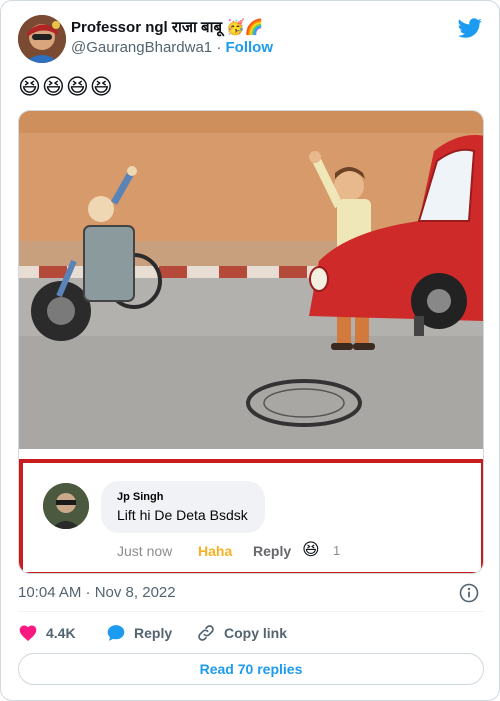 This screenshot has height=701, width=500. What do you see at coordinates (250, 47) in the screenshot?
I see `follow-button: Follow` at bounding box center [250, 47].